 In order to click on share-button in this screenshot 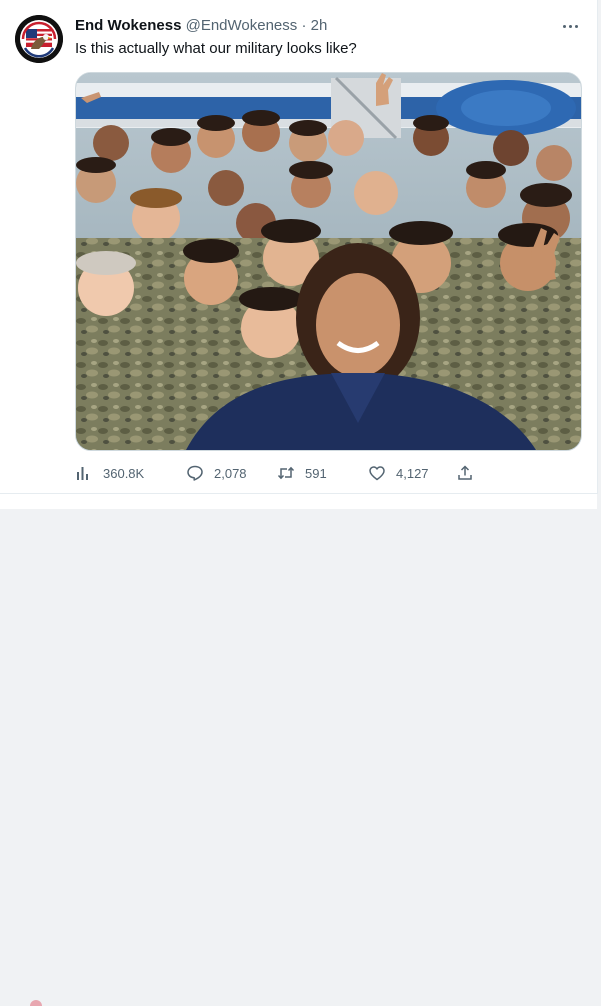, I will do `click(471, 473)`.